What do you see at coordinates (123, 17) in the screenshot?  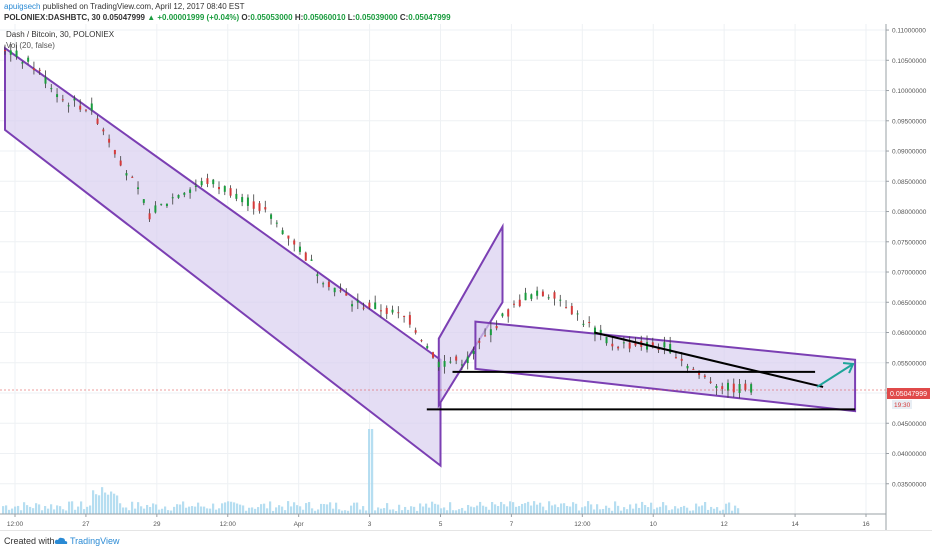 I see `last-price: 0.05047999` at bounding box center [123, 17].